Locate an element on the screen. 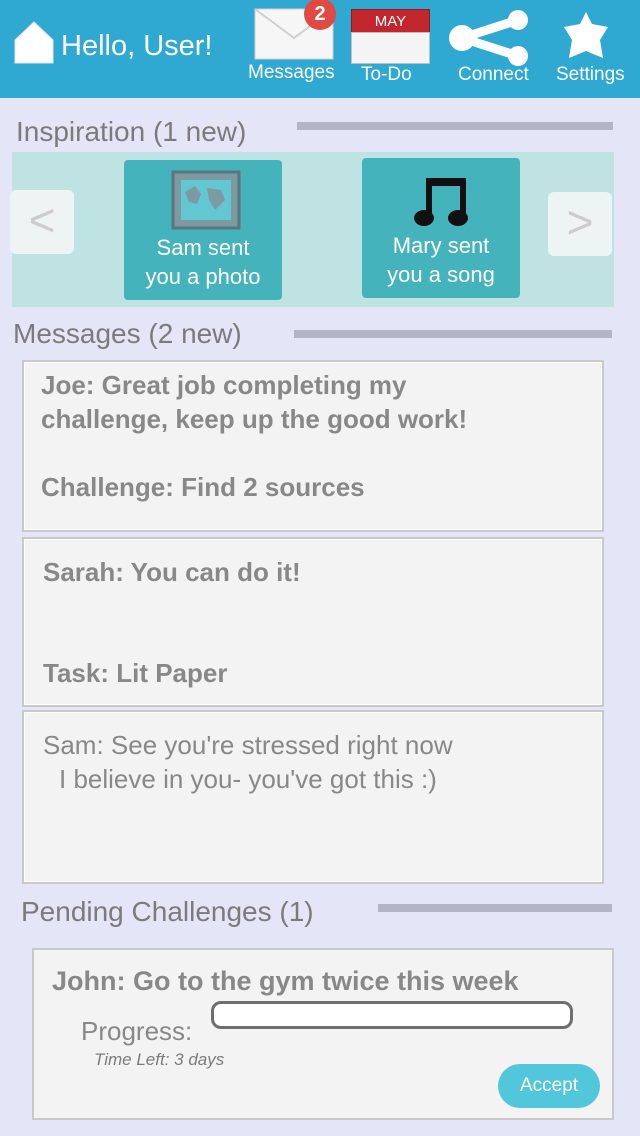  message-line: challenge, keep up the good work! is located at coordinates (254, 419).